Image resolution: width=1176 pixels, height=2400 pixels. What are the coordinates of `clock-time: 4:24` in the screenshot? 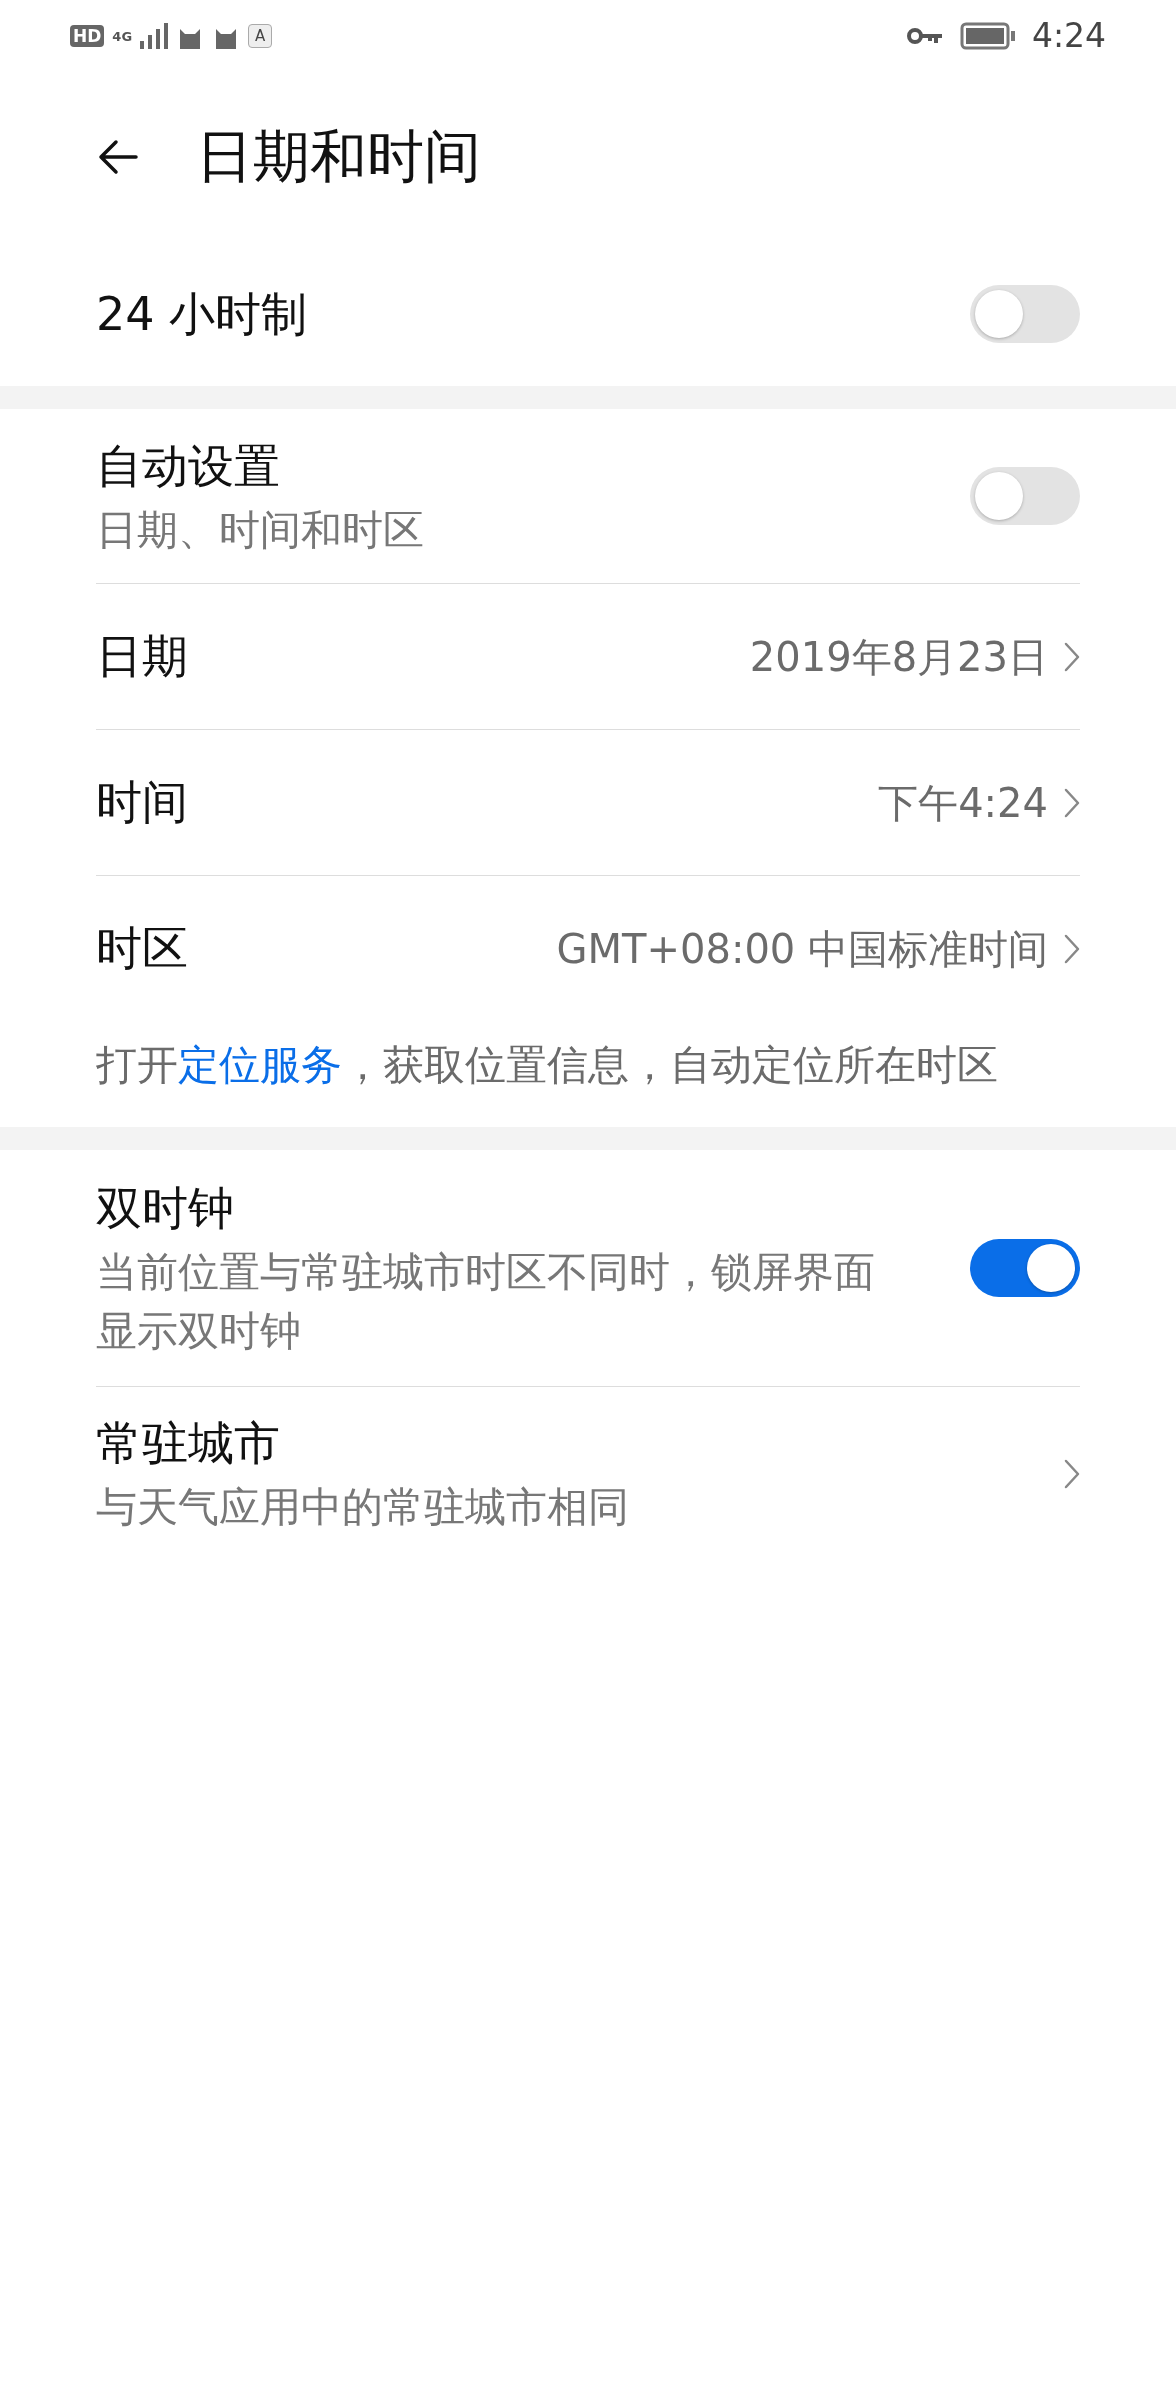 It's located at (1068, 36).